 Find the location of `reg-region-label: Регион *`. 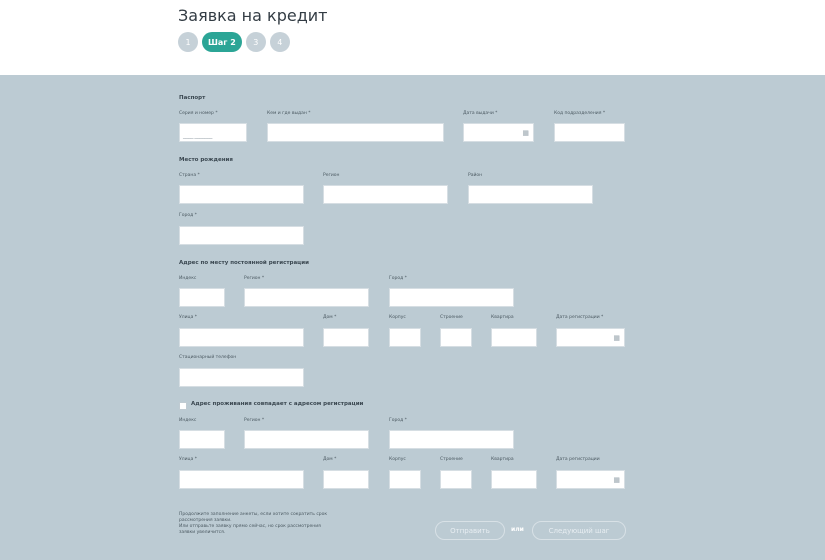

reg-region-label: Регион * is located at coordinates (254, 278).